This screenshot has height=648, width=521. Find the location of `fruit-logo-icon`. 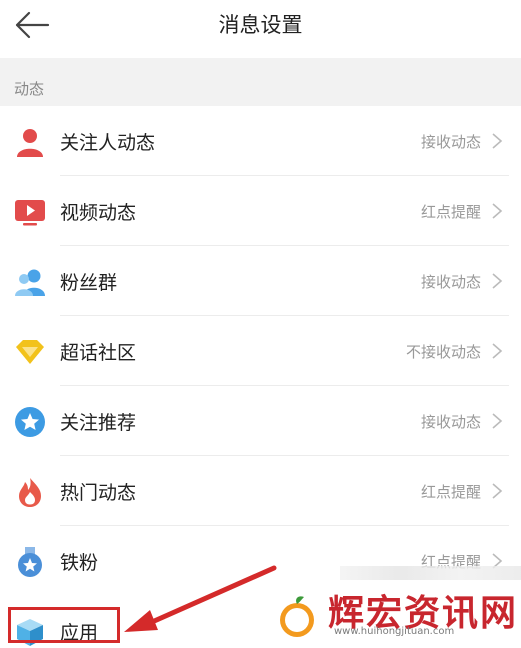

fruit-logo-icon is located at coordinates (297, 616).